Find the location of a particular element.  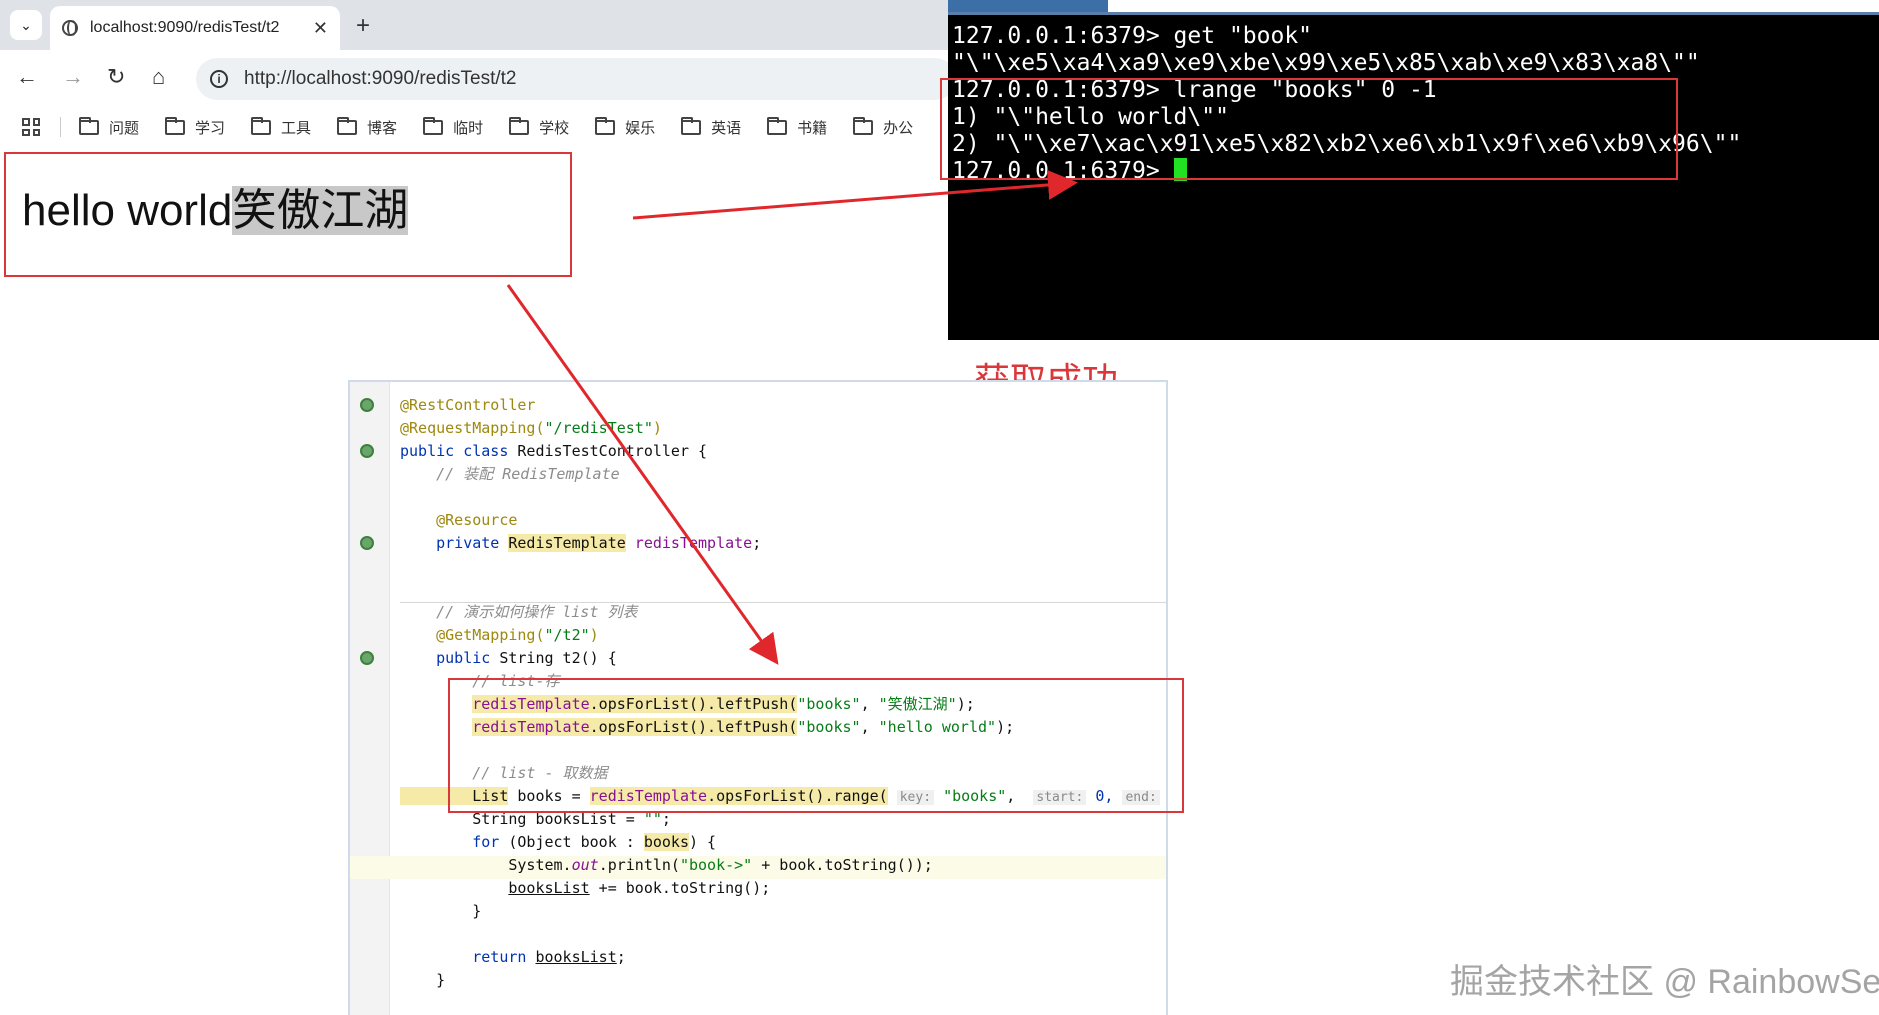

annotation-arrows is located at coordinates (792, 417).